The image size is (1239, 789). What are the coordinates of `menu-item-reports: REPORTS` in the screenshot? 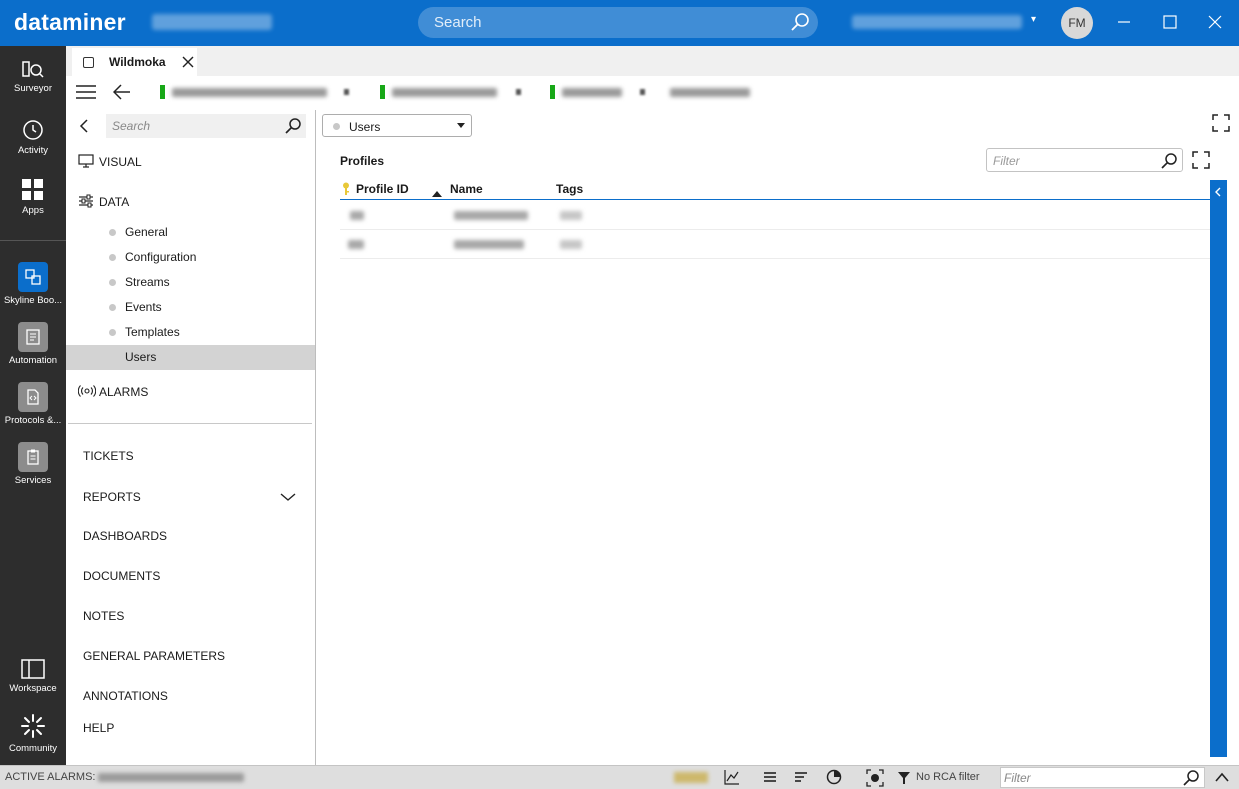 It's located at (112, 497).